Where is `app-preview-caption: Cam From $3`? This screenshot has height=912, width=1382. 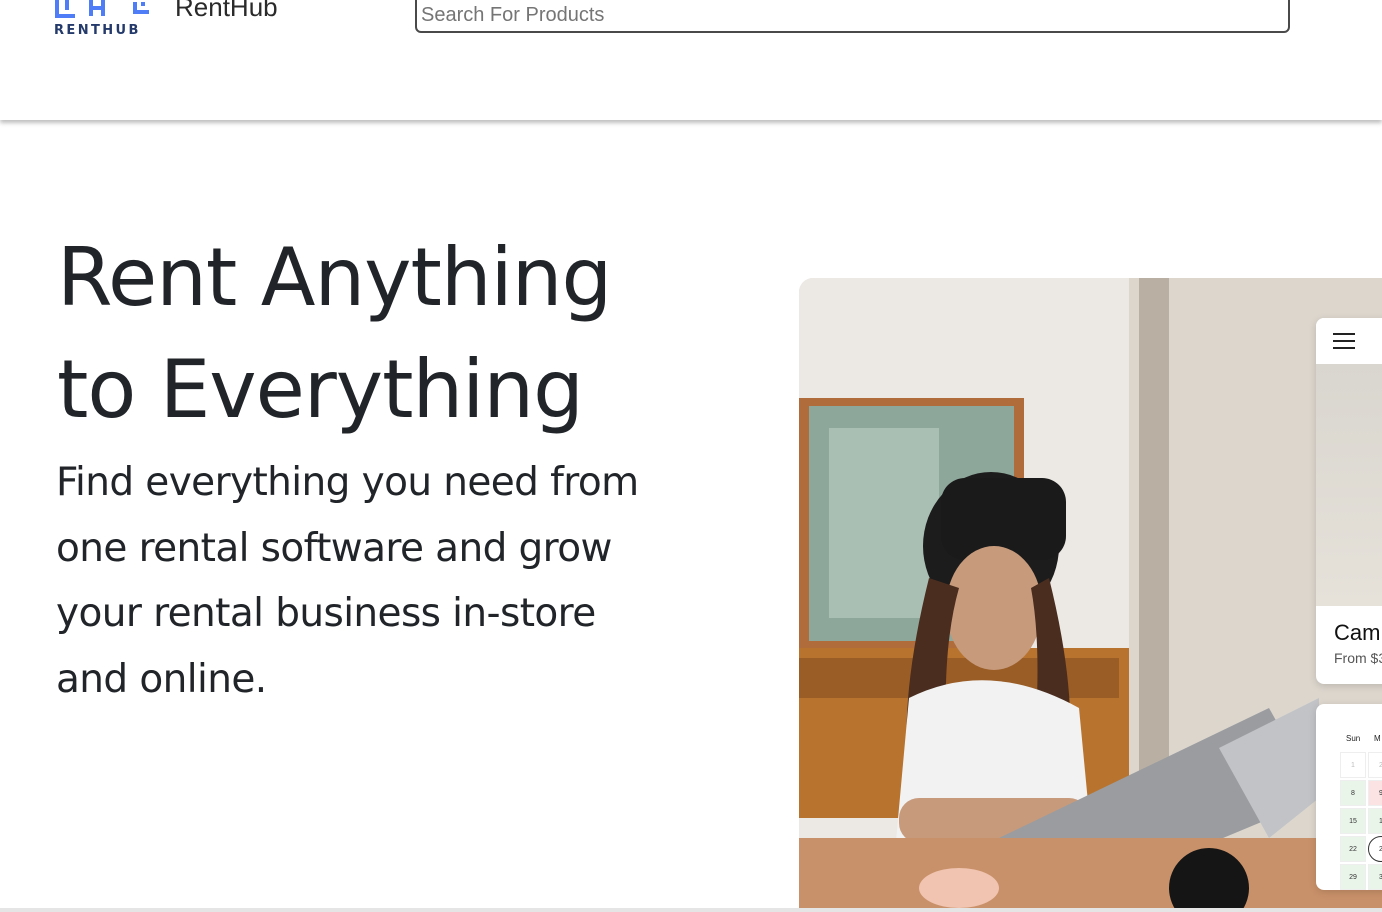
app-preview-caption: Cam From $3 is located at coordinates (1349, 636).